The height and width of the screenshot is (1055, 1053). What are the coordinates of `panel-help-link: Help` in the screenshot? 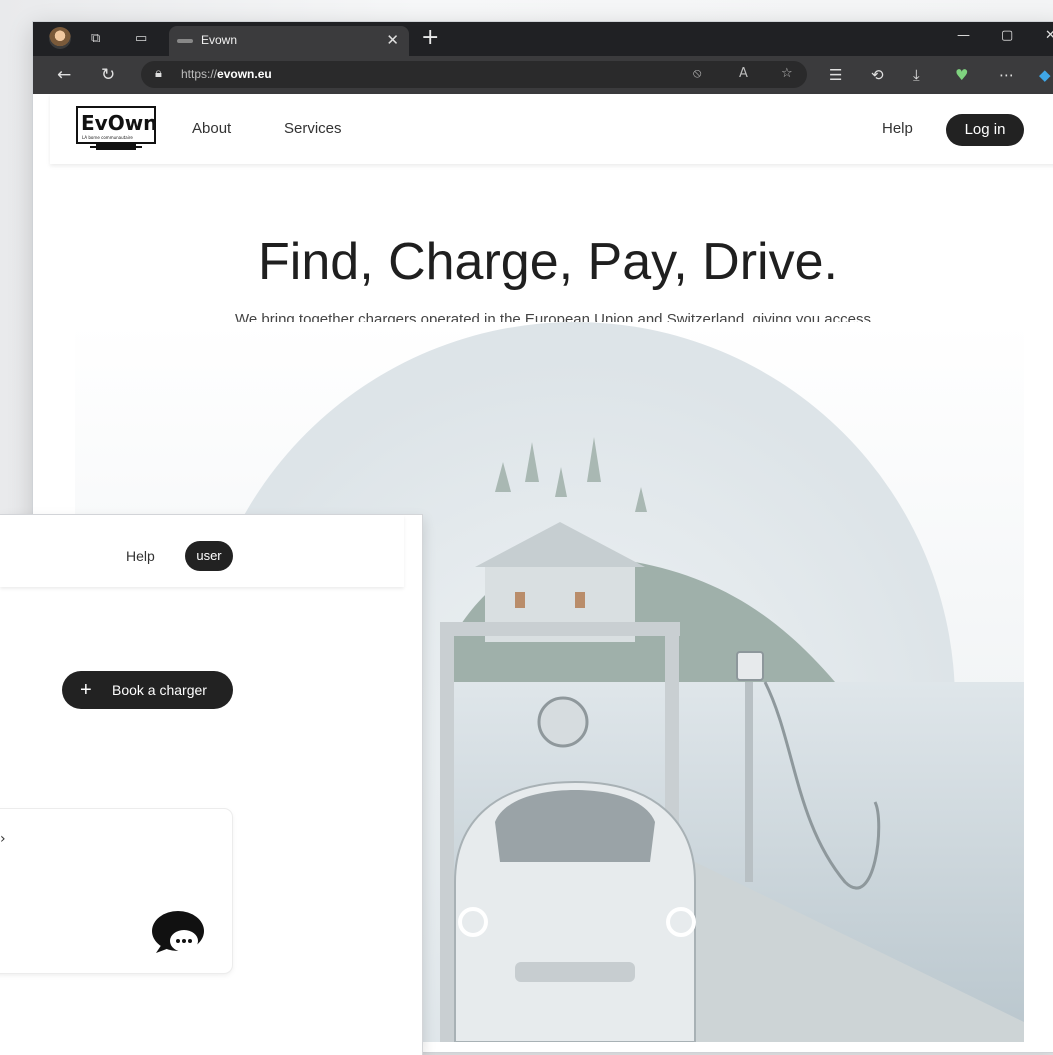 It's located at (140, 556).